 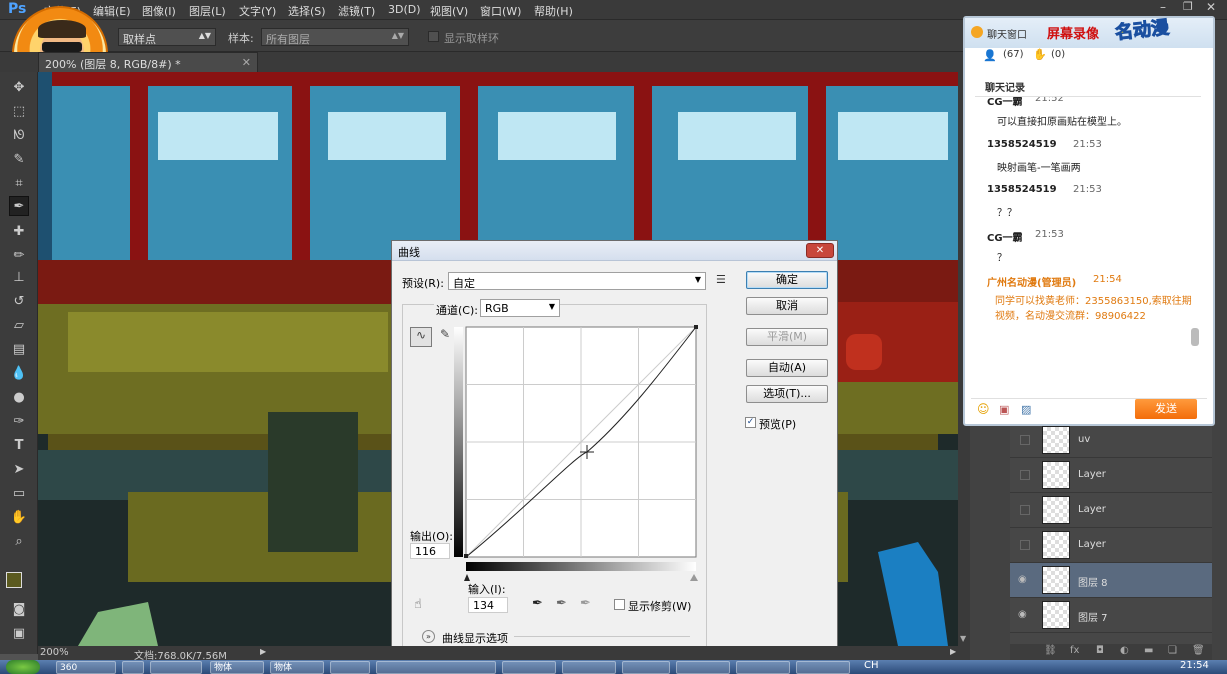 What do you see at coordinates (421, 337) in the screenshot?
I see `edit-points-curve-icon: ∿` at bounding box center [421, 337].